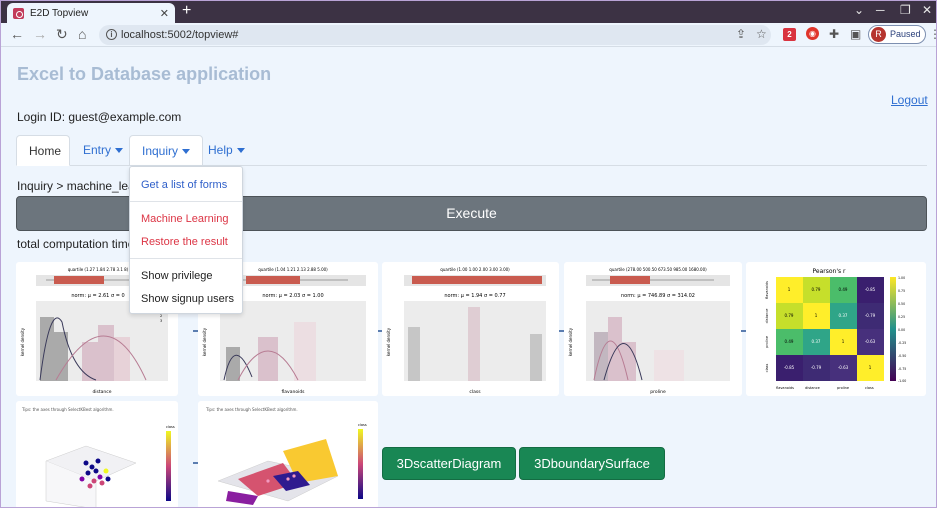 The width and height of the screenshot is (937, 508). What do you see at coordinates (902, 356) in the screenshot?
I see `colorbar-tick: -0.50` at bounding box center [902, 356].